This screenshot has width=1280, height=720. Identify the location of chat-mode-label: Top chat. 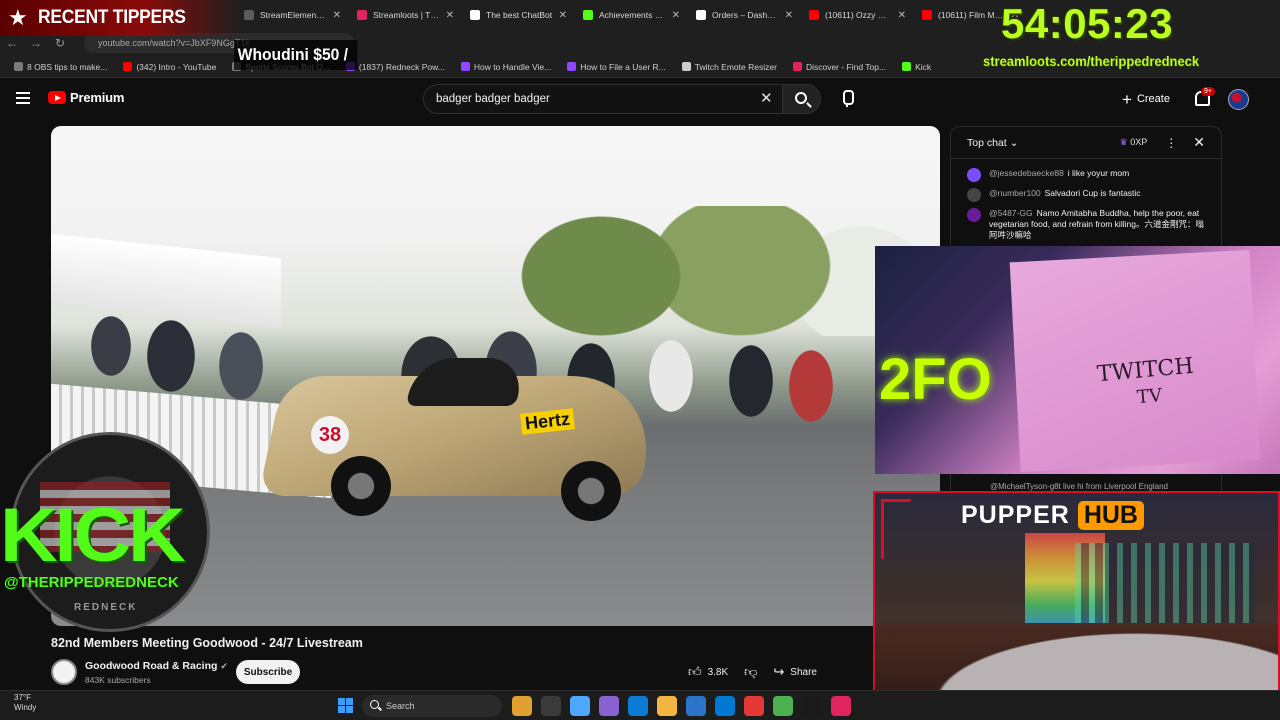
(987, 142).